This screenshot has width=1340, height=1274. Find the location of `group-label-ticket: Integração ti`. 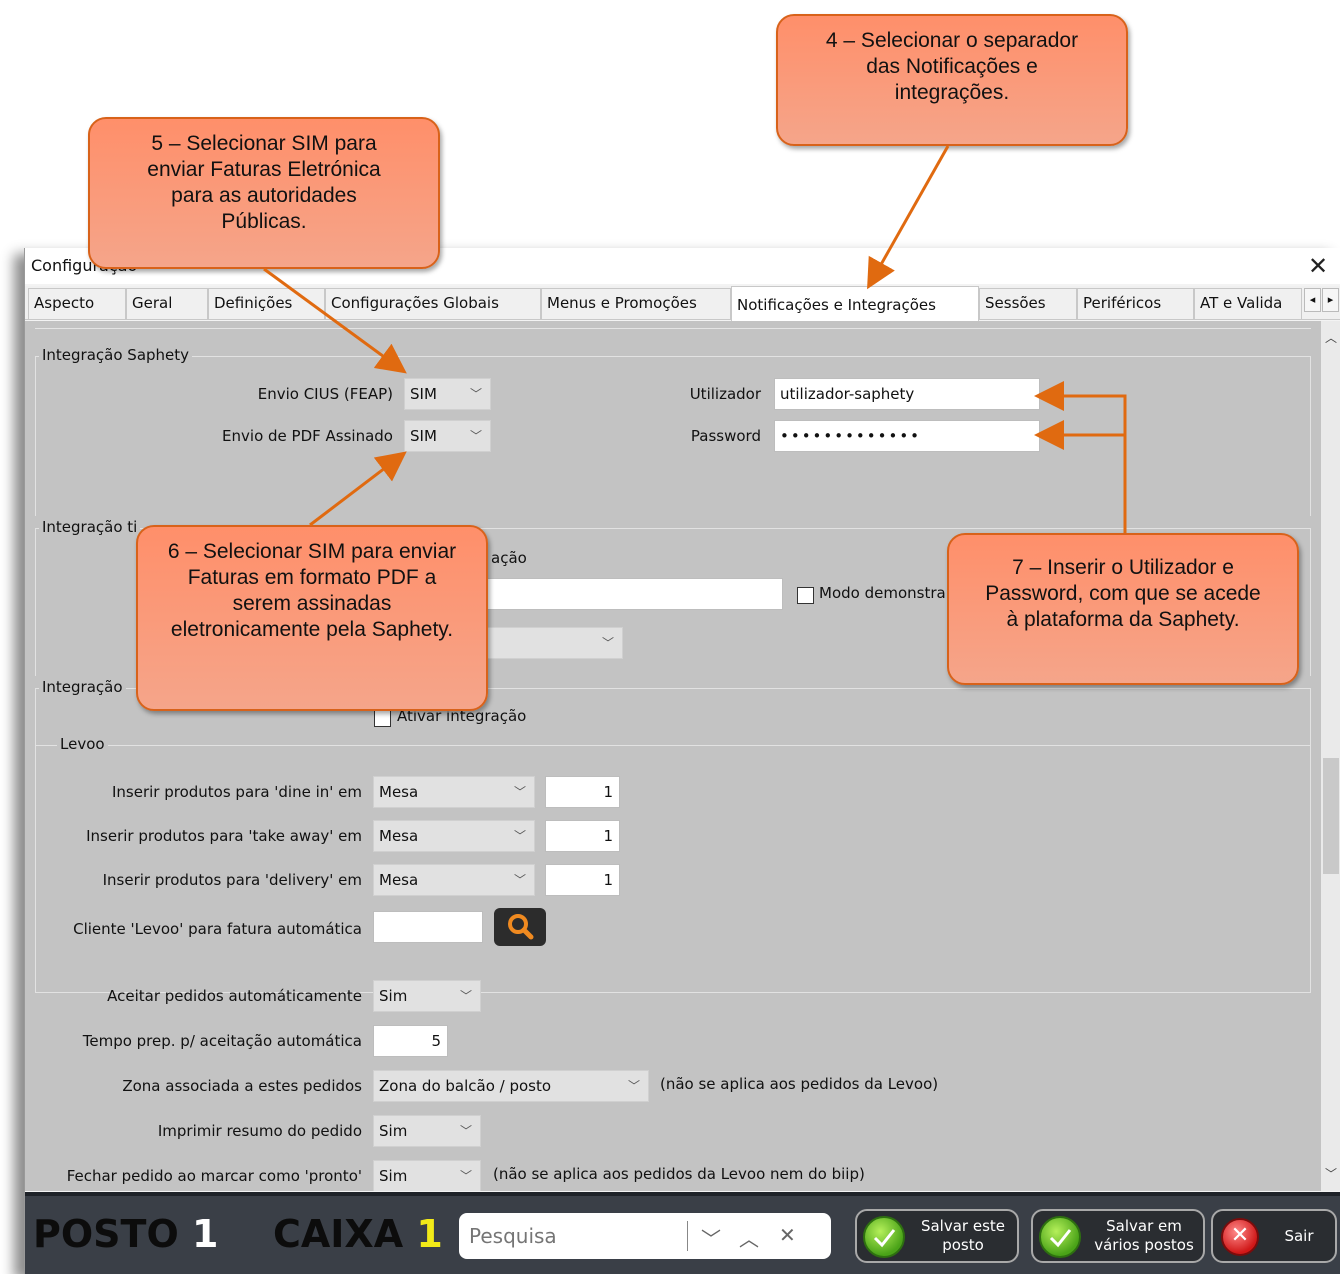

group-label-ticket: Integração ti is located at coordinates (90, 527).